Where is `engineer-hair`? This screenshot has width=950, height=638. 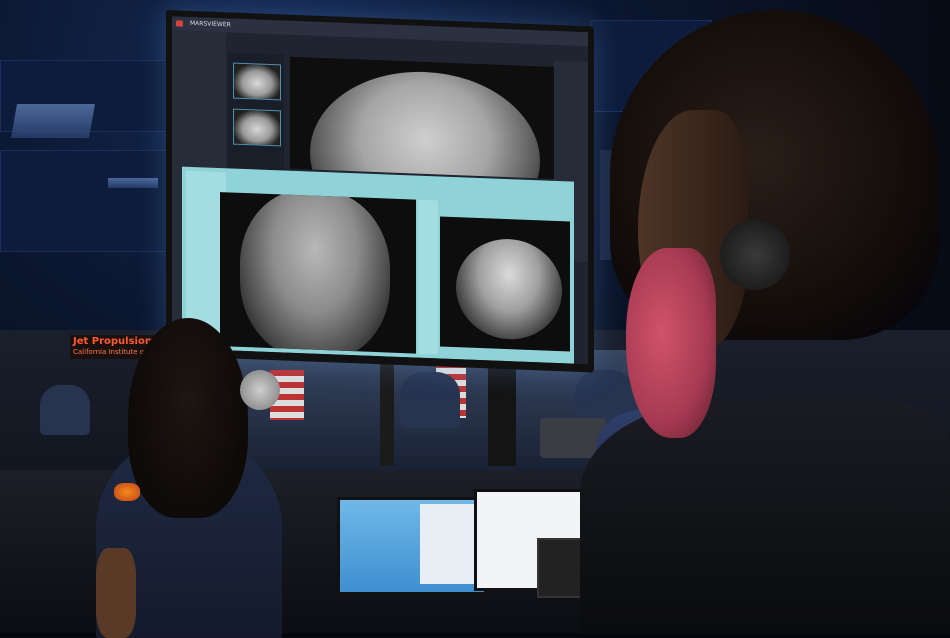 engineer-hair is located at coordinates (188, 418).